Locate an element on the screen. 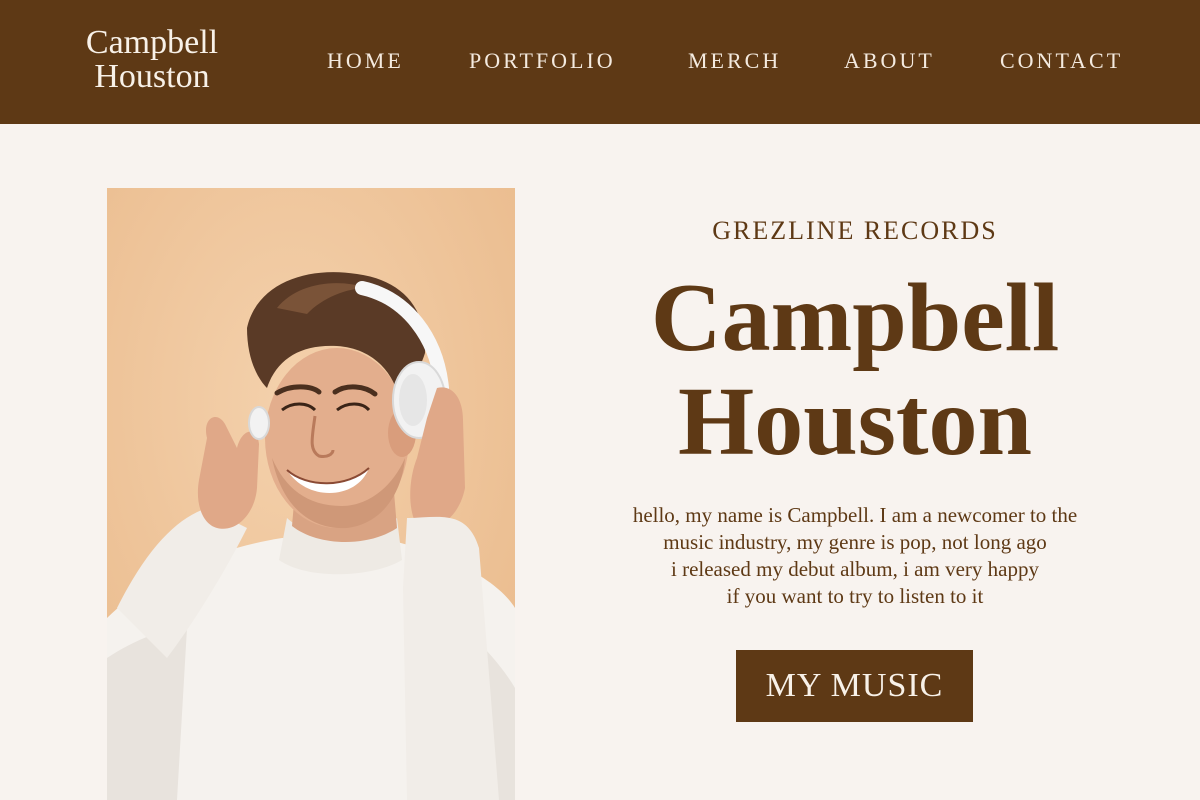  hero-title: Campbell Houston is located at coordinates (855, 370).